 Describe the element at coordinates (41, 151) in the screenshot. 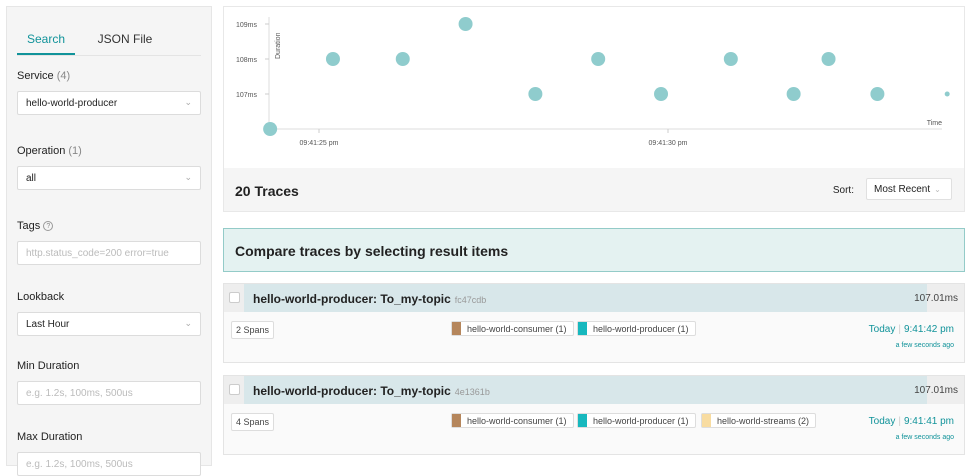

I see `operation-label-text: Operation` at that location.